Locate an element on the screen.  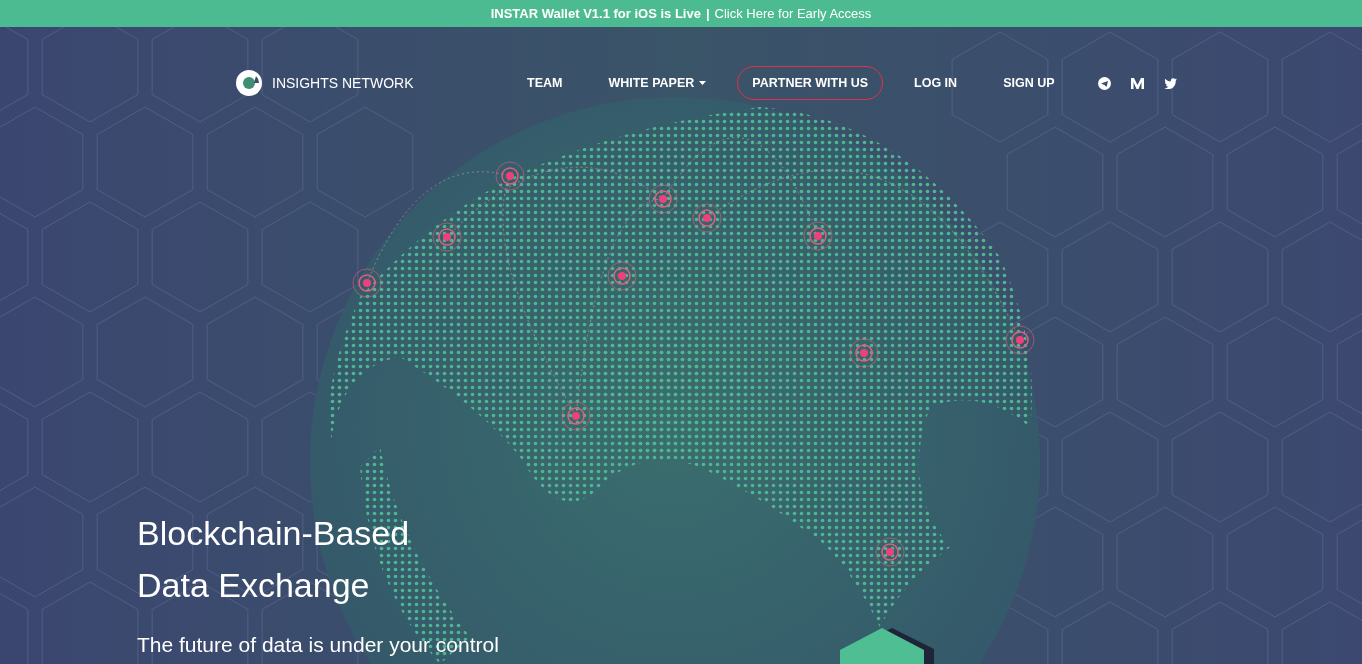
nav-link: LOG IN is located at coordinates (936, 83).